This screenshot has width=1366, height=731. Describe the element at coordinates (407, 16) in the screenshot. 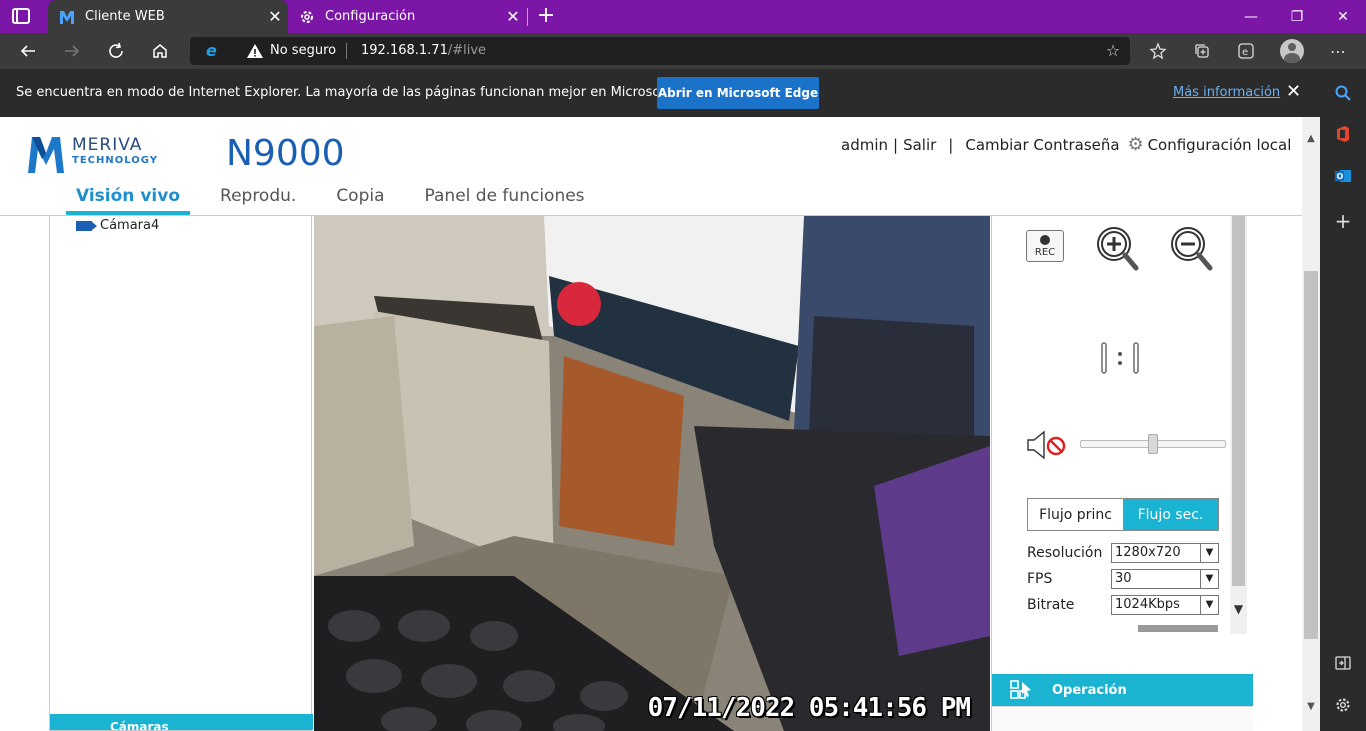

I see `tab-configuracion: Configuración ✕` at that location.